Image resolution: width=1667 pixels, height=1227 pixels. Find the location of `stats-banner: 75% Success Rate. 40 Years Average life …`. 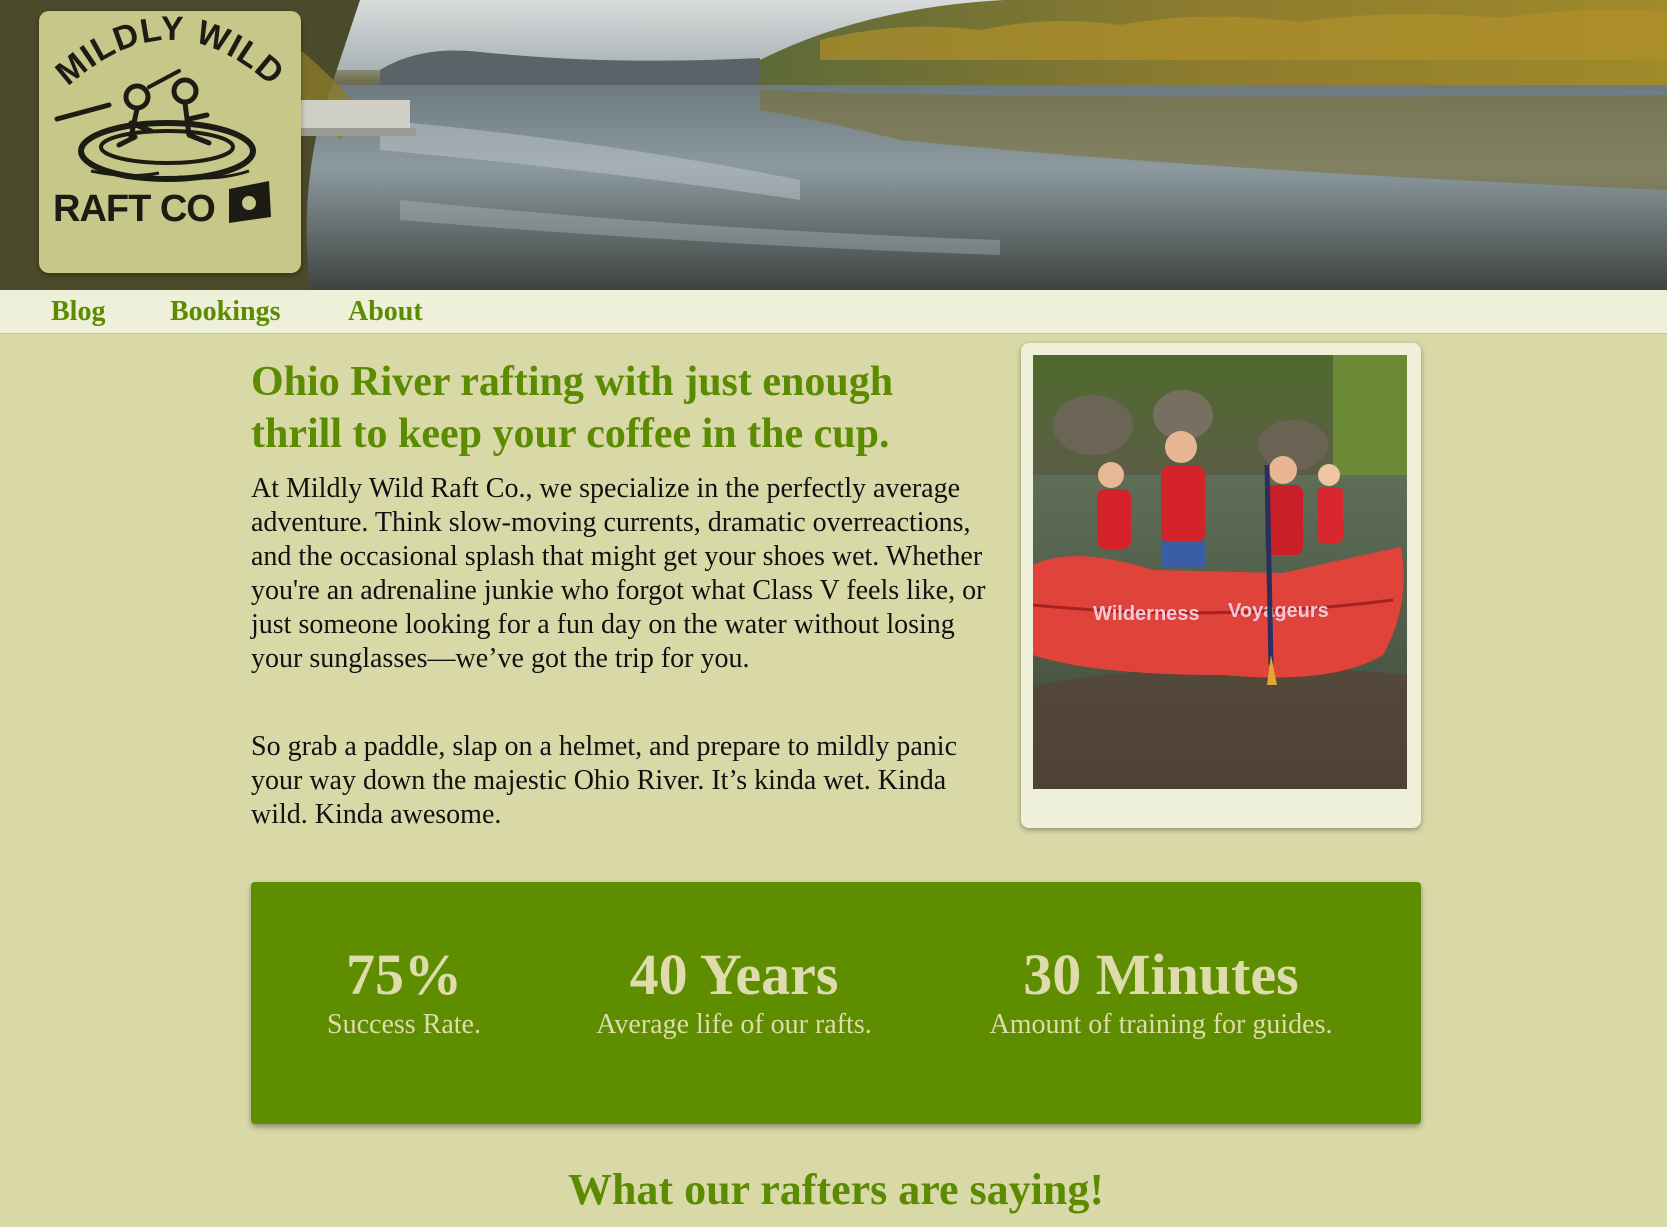

stats-banner: 75% Success Rate. 40 Years Average life … is located at coordinates (836, 1003).